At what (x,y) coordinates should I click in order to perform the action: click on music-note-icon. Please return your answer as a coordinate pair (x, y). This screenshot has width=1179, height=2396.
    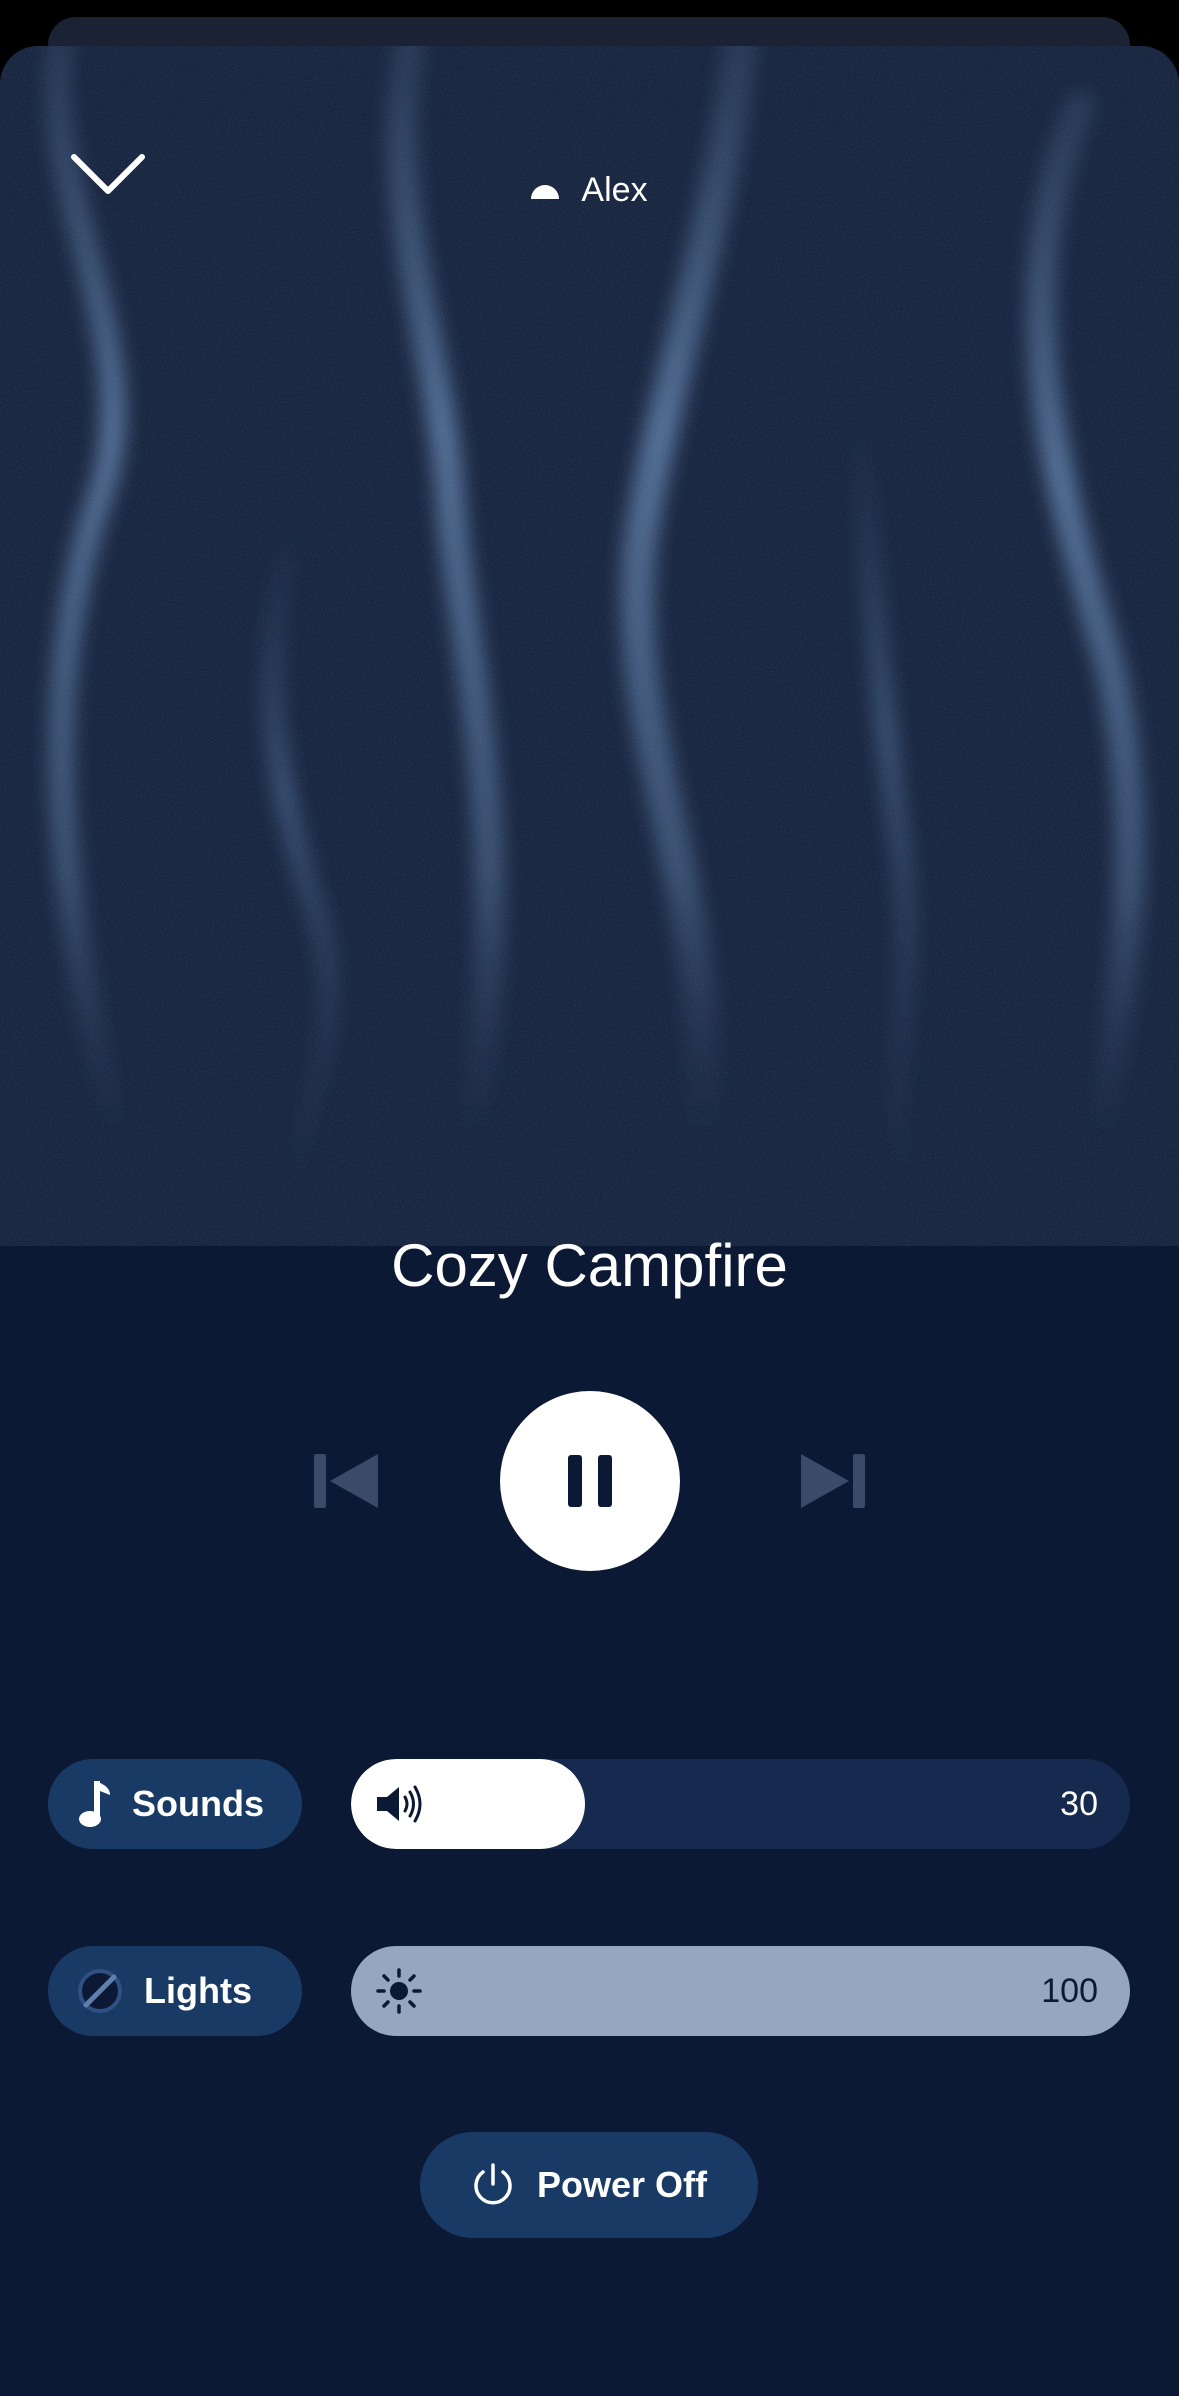
    Looking at the image, I should click on (94, 1804).